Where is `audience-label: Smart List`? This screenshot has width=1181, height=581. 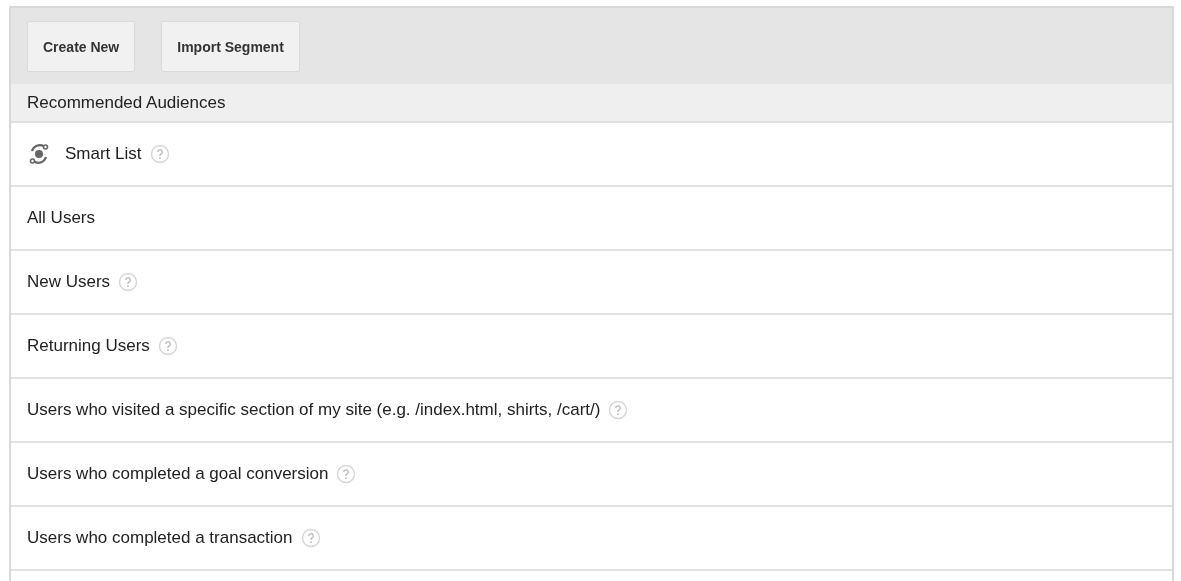 audience-label: Smart List is located at coordinates (103, 154).